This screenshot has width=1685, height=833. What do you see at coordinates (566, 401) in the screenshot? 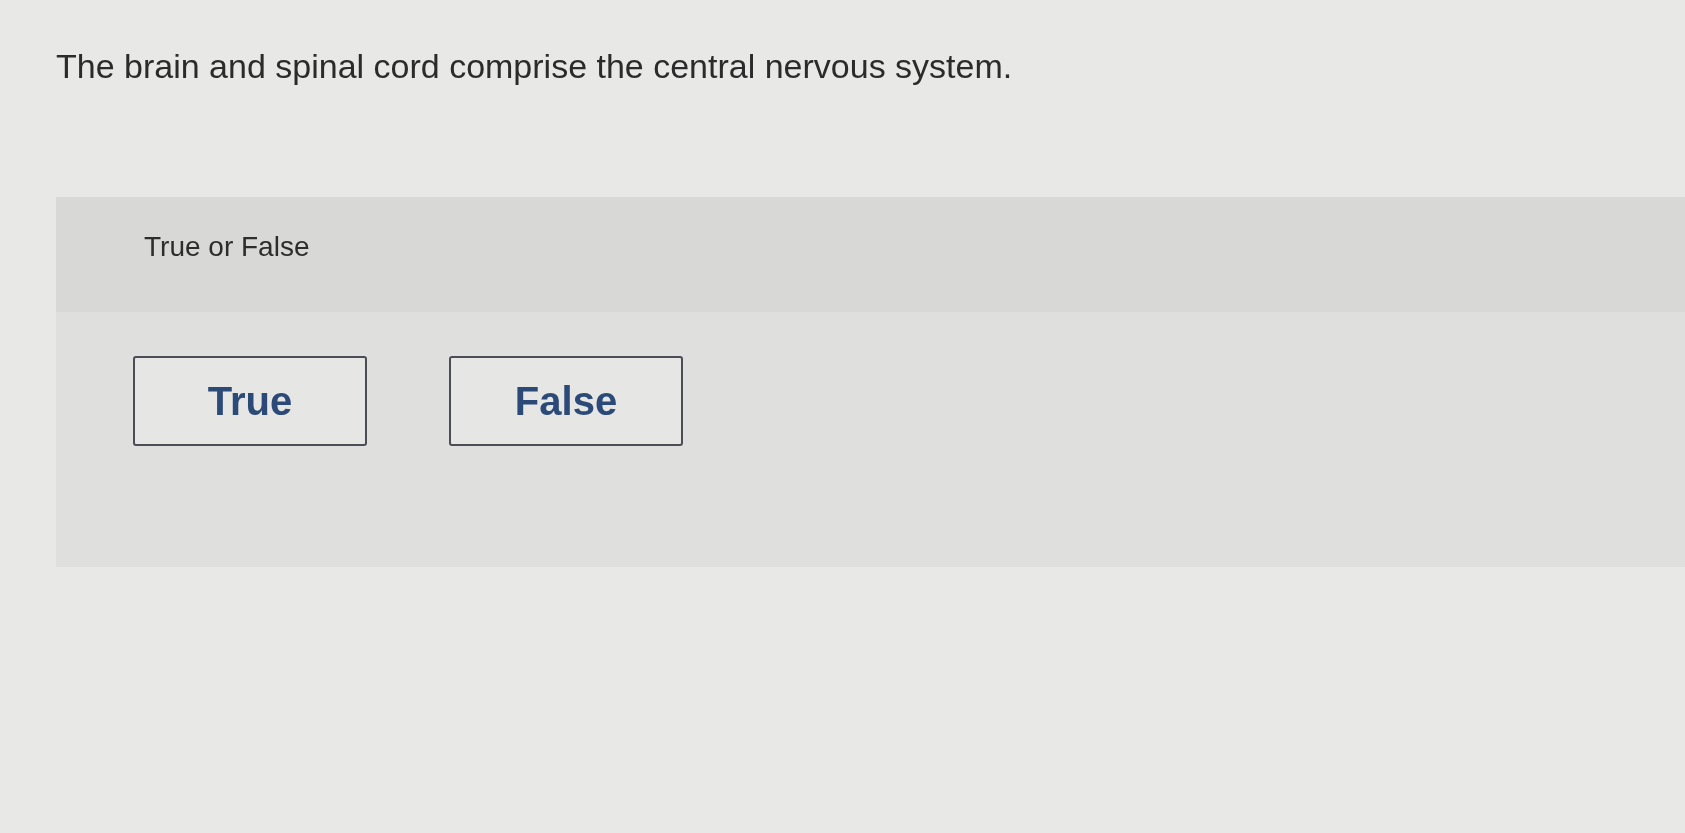
I see `answer-option-button: False` at bounding box center [566, 401].